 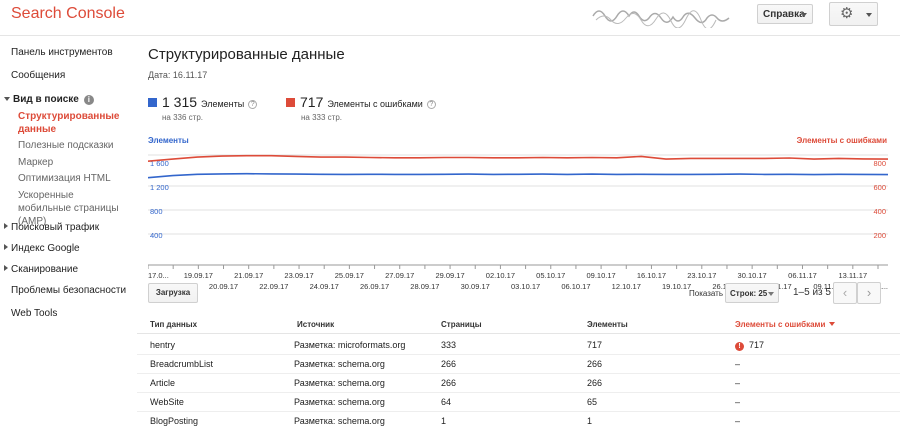 What do you see at coordinates (41, 269) in the screenshot?
I see `sidebar-item-crawl: Сканирование` at bounding box center [41, 269].